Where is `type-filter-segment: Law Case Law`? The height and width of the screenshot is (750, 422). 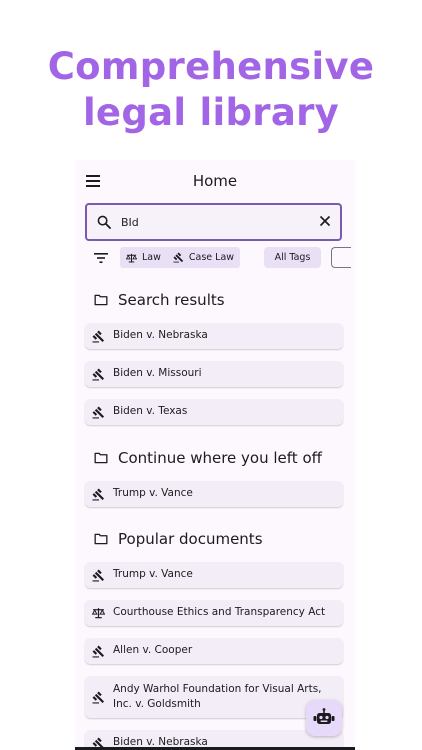
type-filter-segment: Law Case Law is located at coordinates (180, 257).